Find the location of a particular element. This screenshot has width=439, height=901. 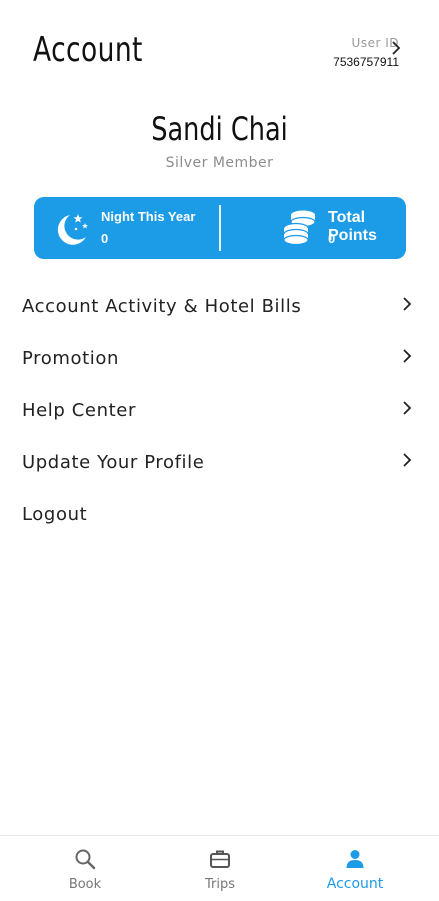

tab-book: Book is located at coordinates (85, 868).